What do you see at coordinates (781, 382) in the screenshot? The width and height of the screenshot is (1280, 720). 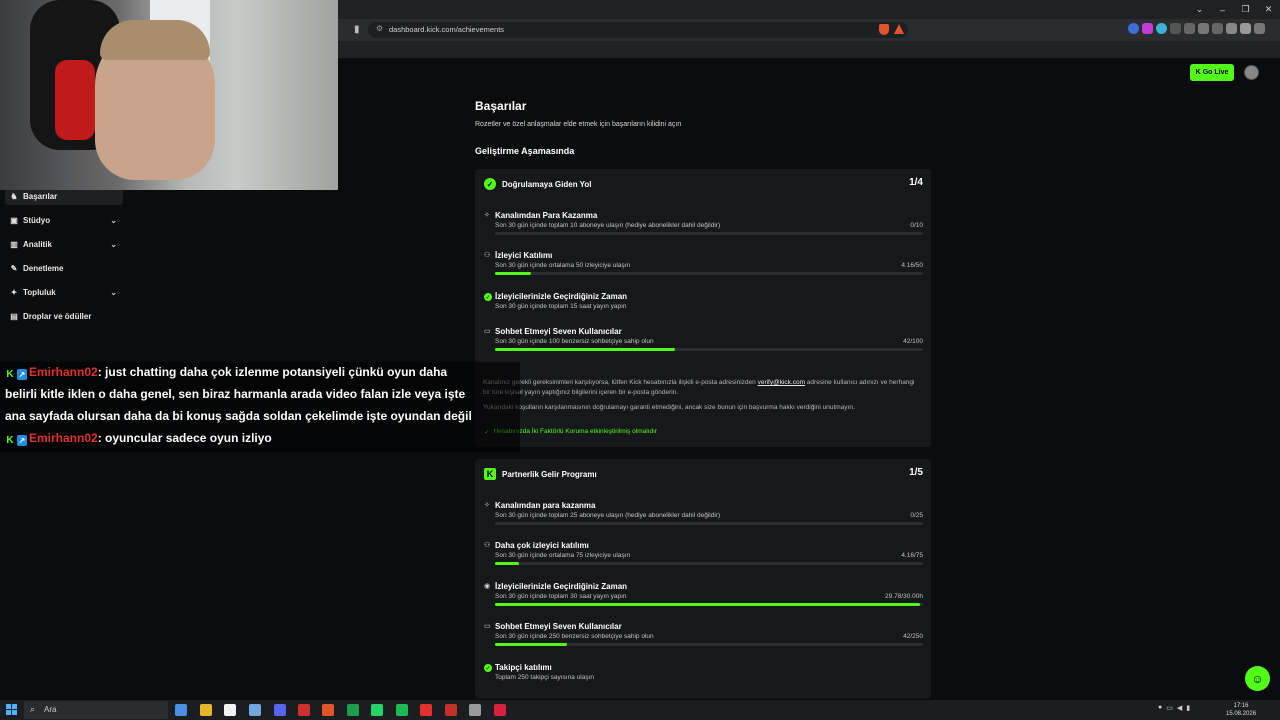 I see `verify-email-link: verify@kick.com` at bounding box center [781, 382].